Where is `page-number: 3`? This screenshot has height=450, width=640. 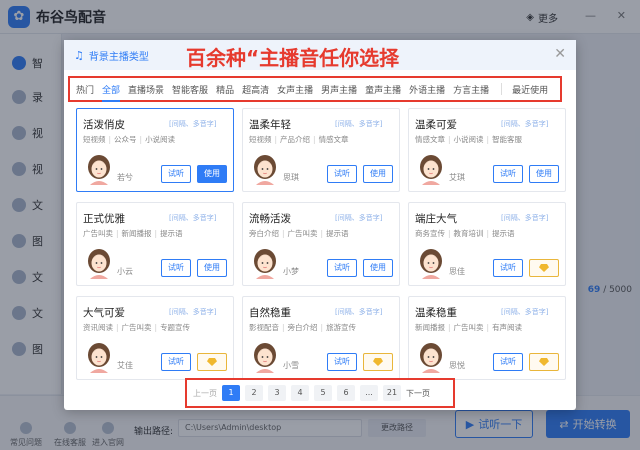 page-number: 3 is located at coordinates (277, 393).